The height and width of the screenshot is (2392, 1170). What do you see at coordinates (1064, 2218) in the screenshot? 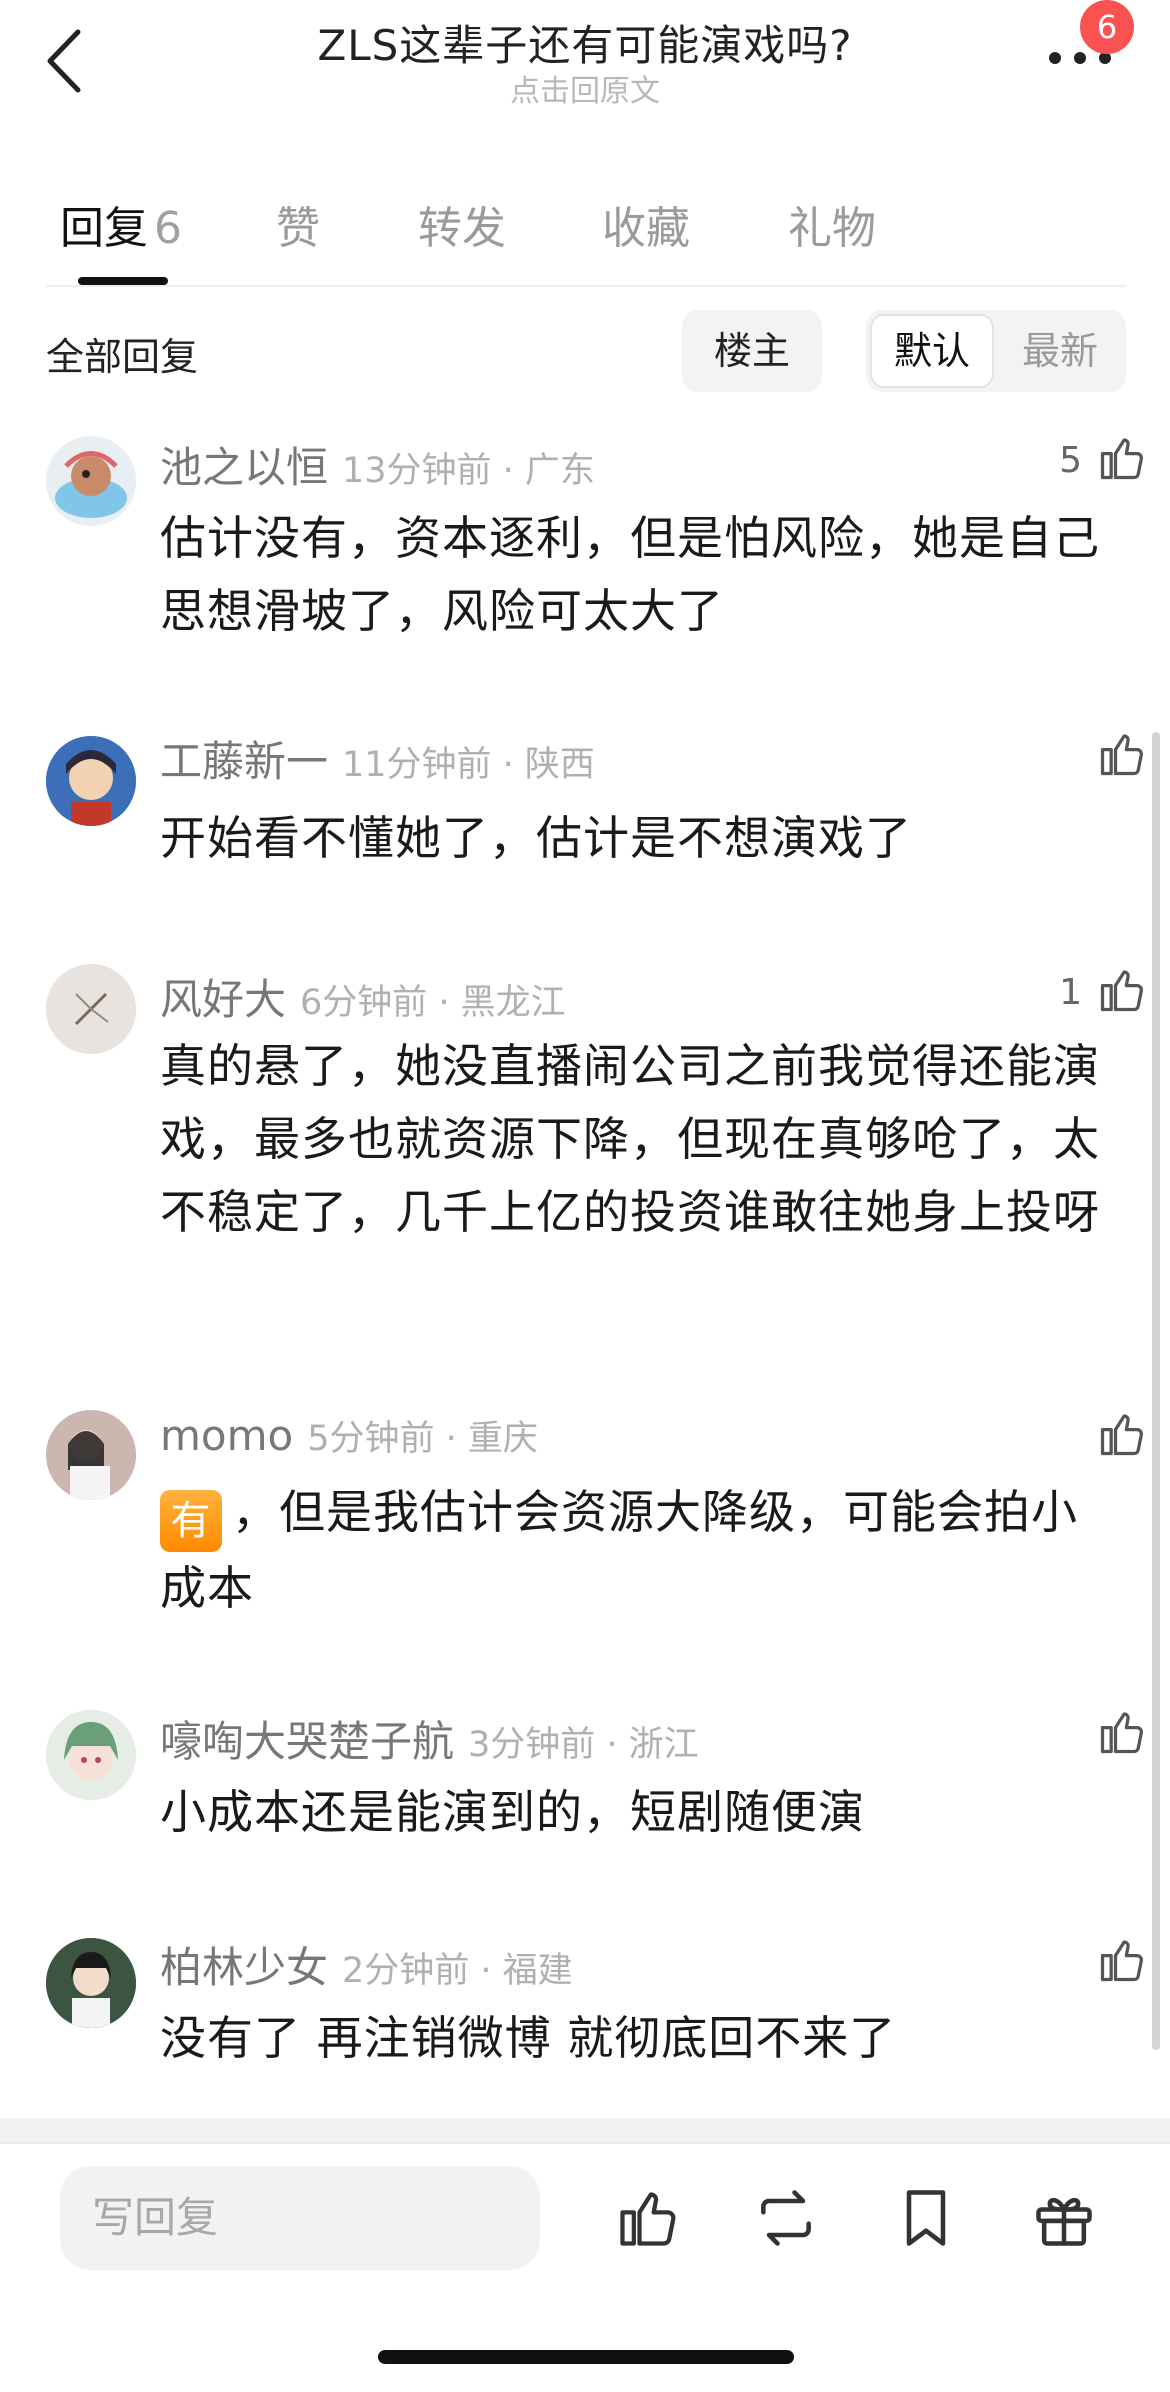
I see `gift-icon` at bounding box center [1064, 2218].